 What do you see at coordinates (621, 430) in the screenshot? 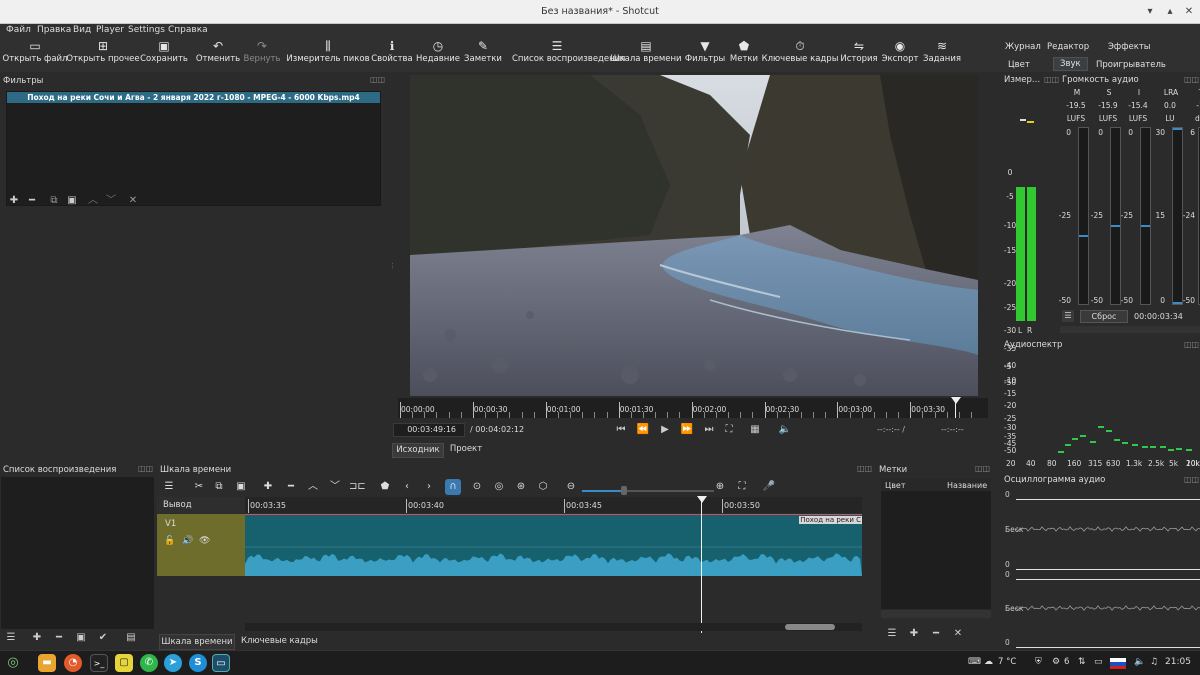
I see `skip-previous-icon: ⏮` at bounding box center [621, 430].